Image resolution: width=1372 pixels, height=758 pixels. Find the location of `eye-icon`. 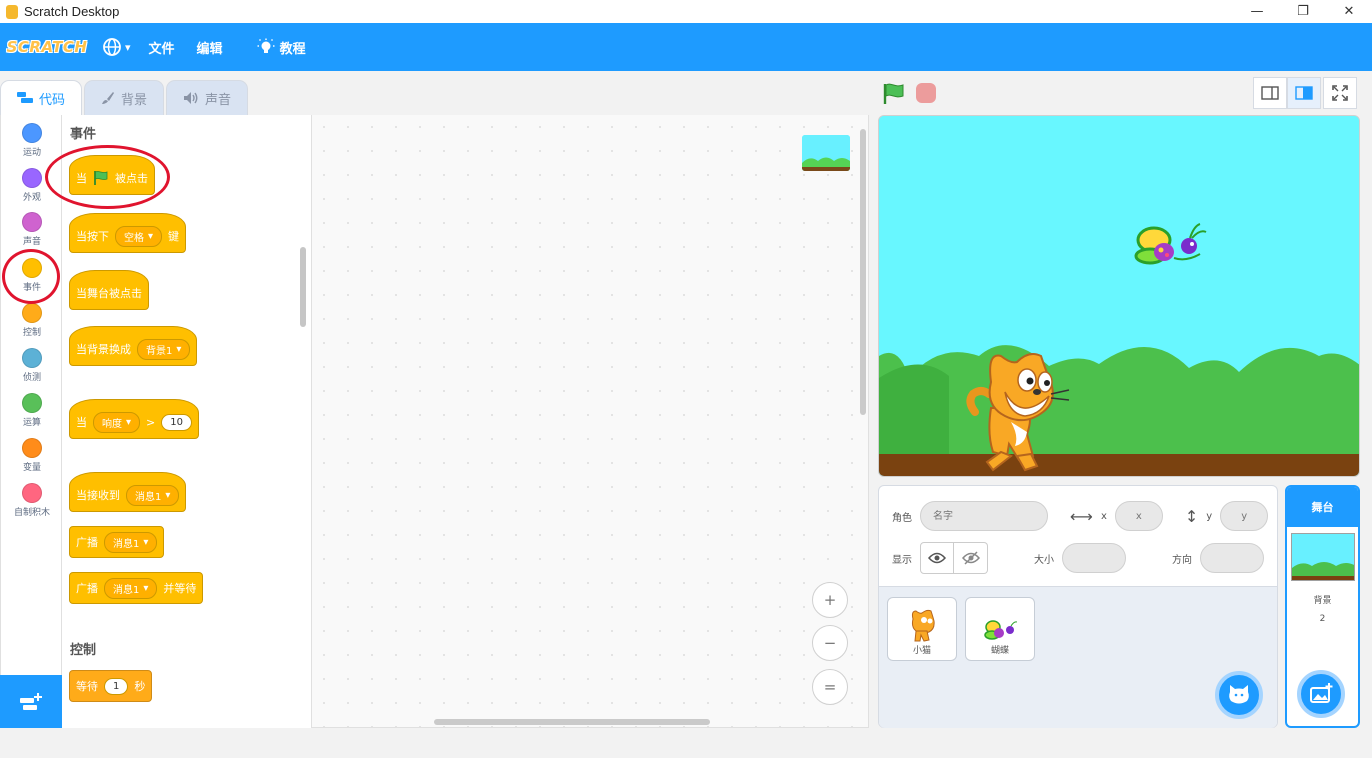

eye-icon is located at coordinates (937, 558).